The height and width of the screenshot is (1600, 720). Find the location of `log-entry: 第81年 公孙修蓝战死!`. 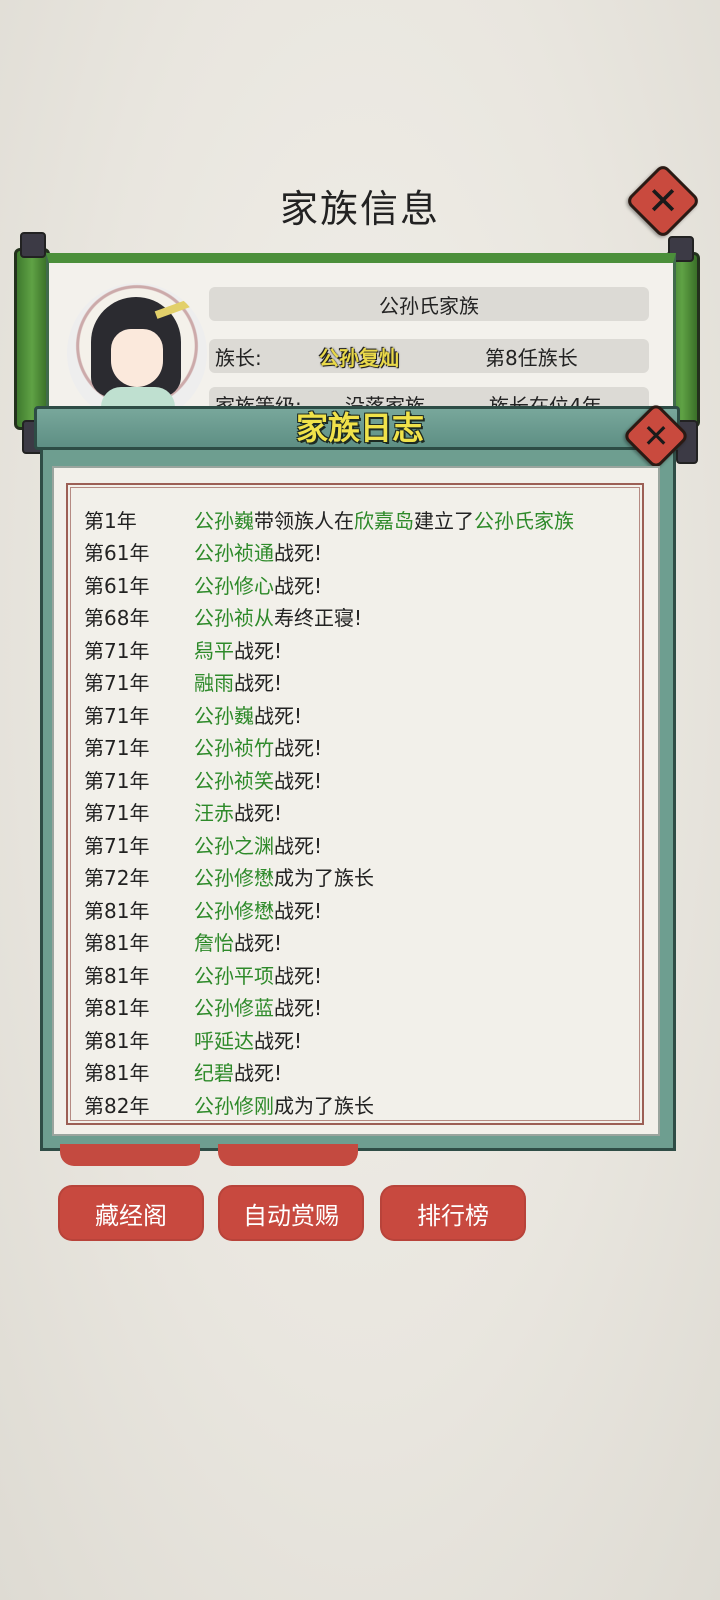

log-entry: 第81年 公孙修蓝战死! is located at coordinates (363, 1007).